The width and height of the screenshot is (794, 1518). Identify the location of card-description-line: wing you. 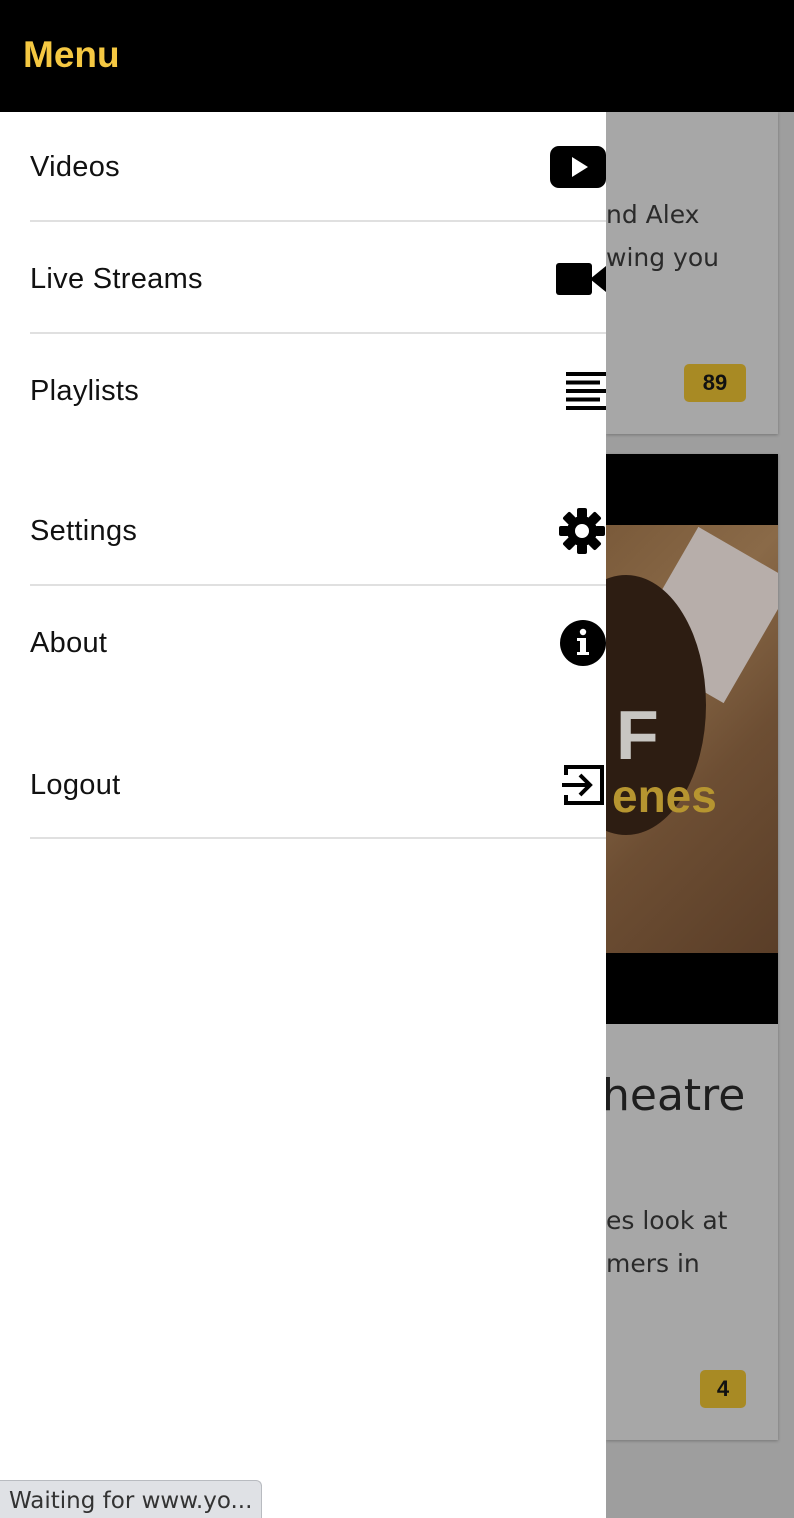
(662, 257).